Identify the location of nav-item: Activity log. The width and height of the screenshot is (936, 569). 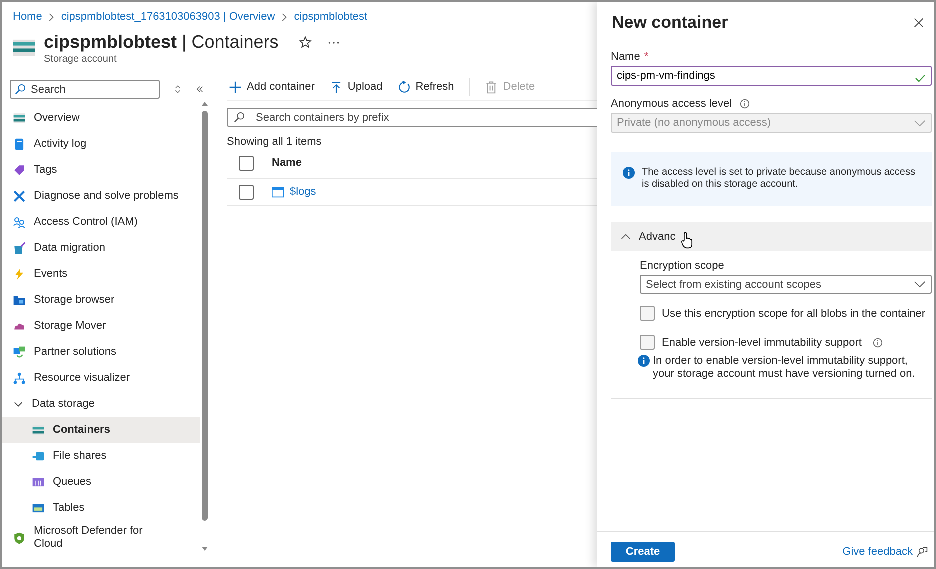
(101, 144).